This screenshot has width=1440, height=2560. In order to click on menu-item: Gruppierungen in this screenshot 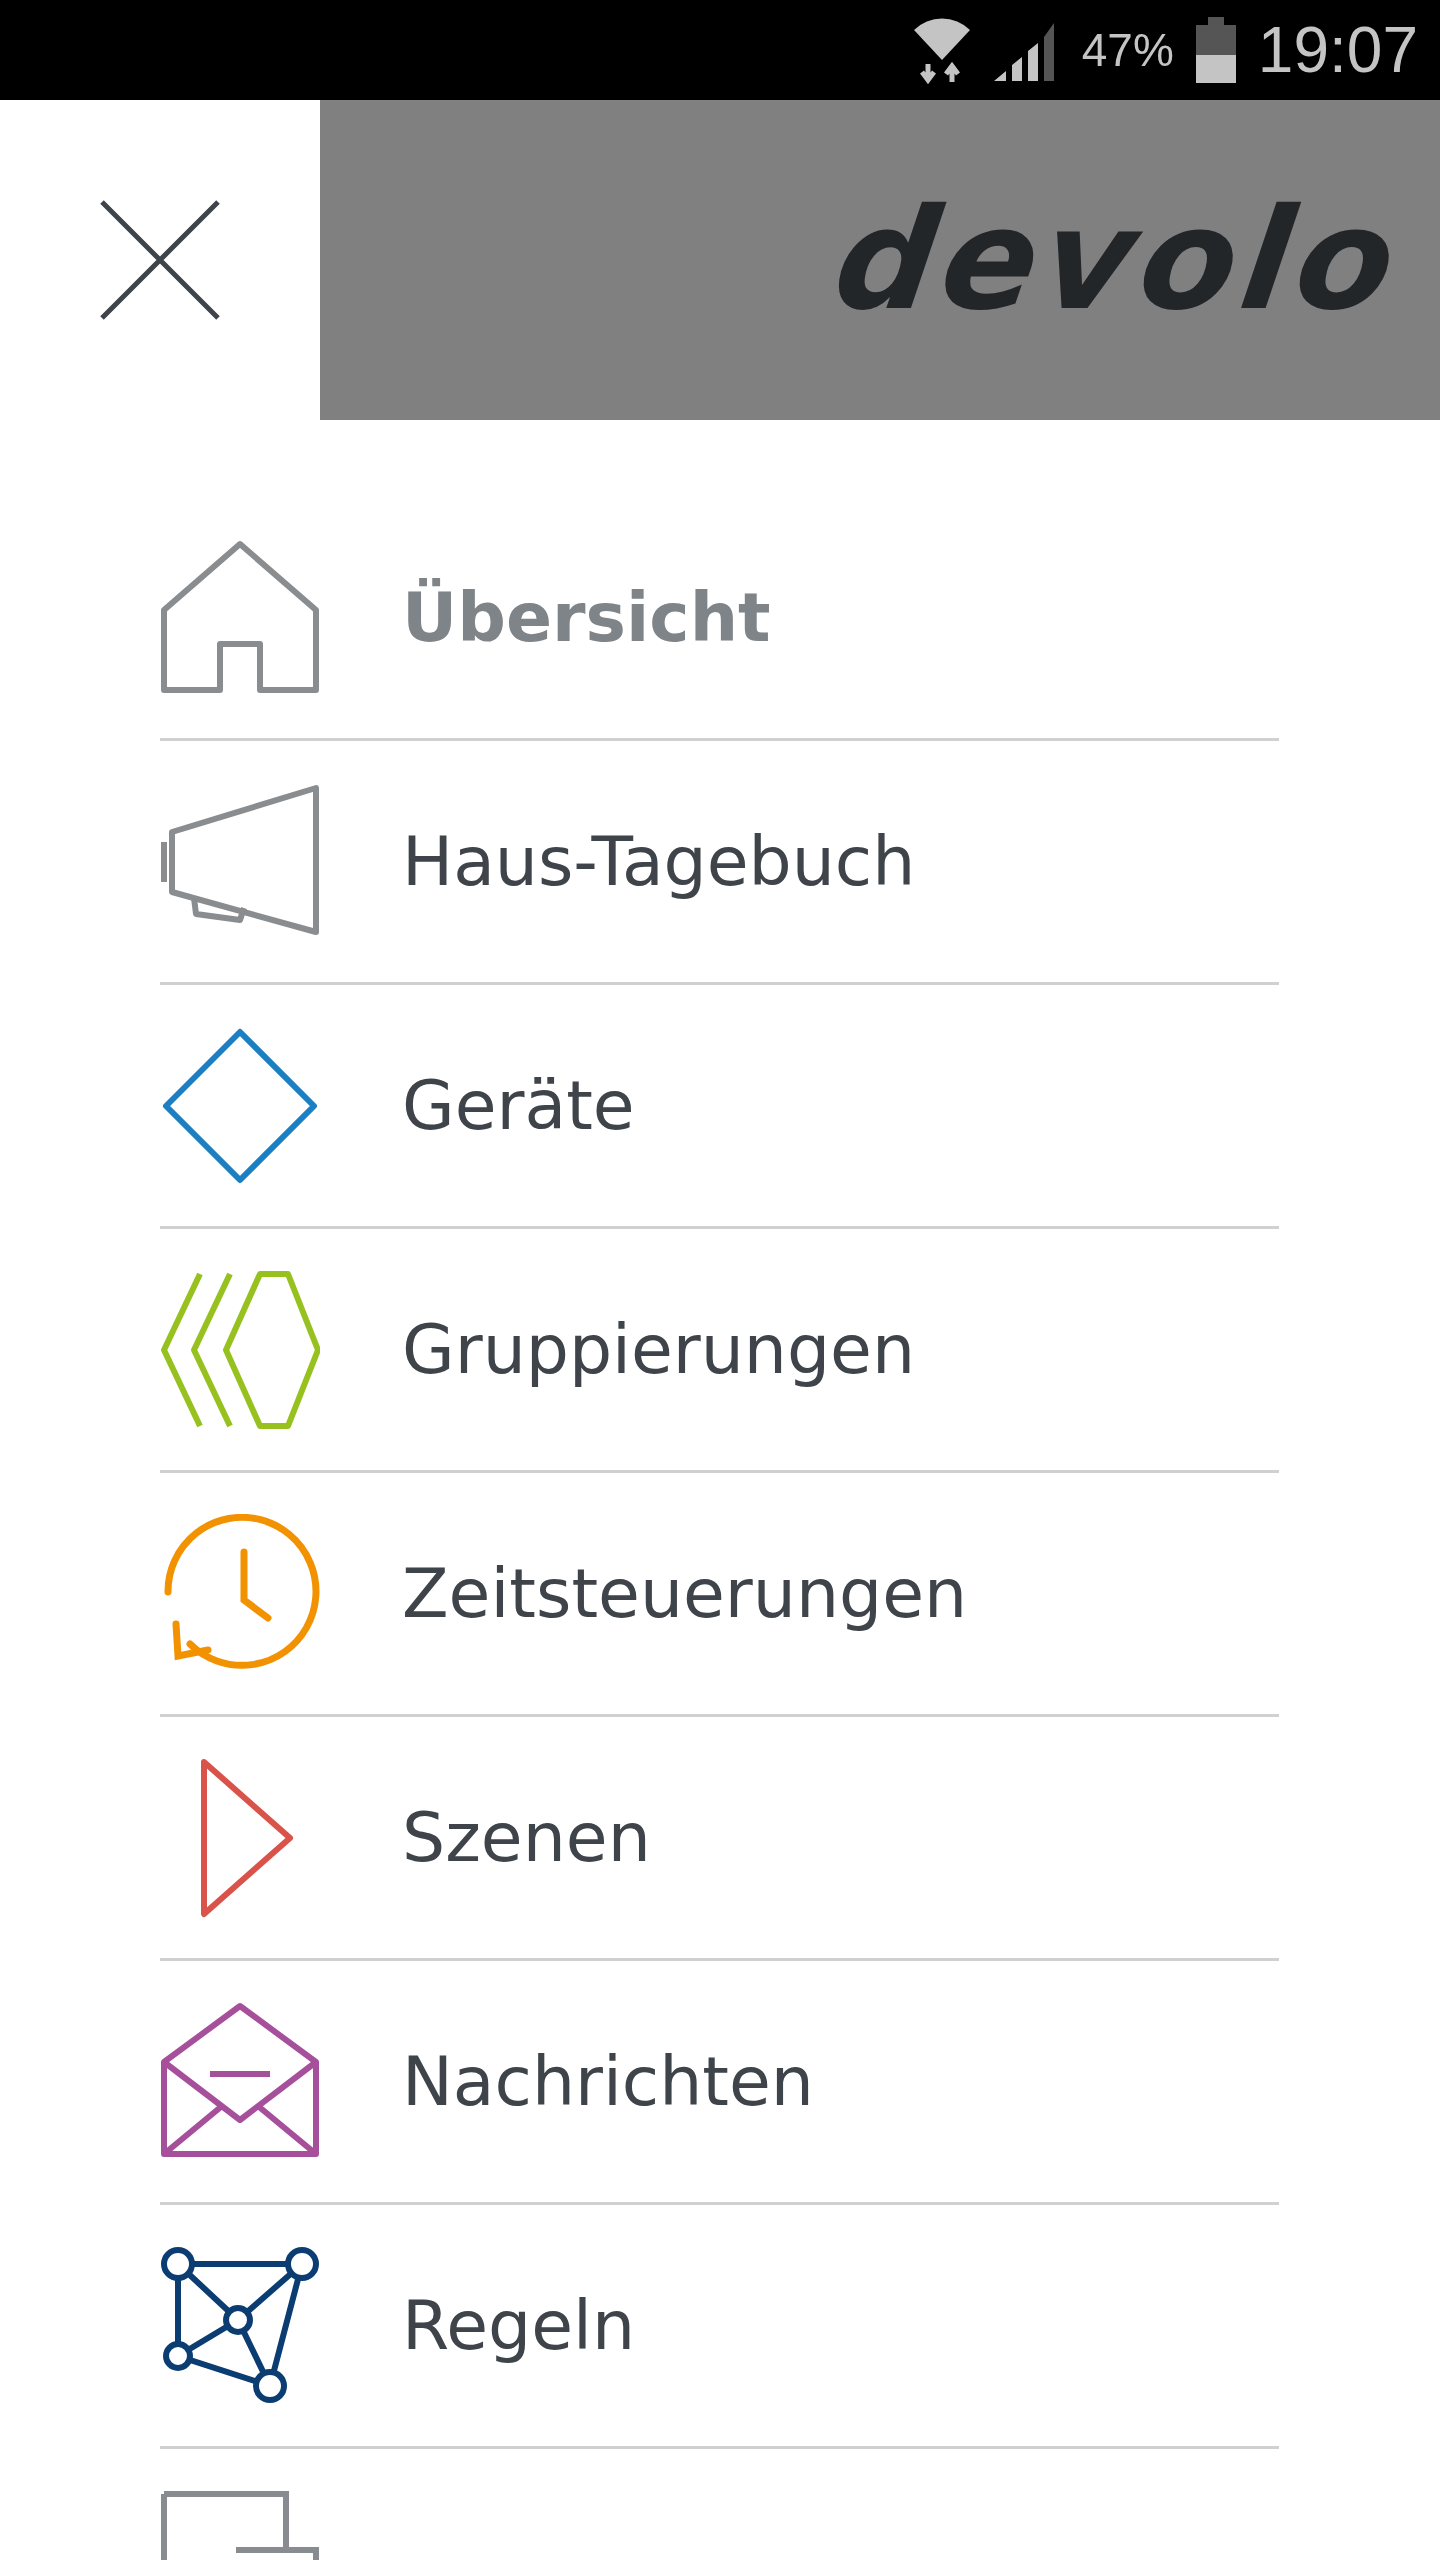, I will do `click(659, 1349)`.